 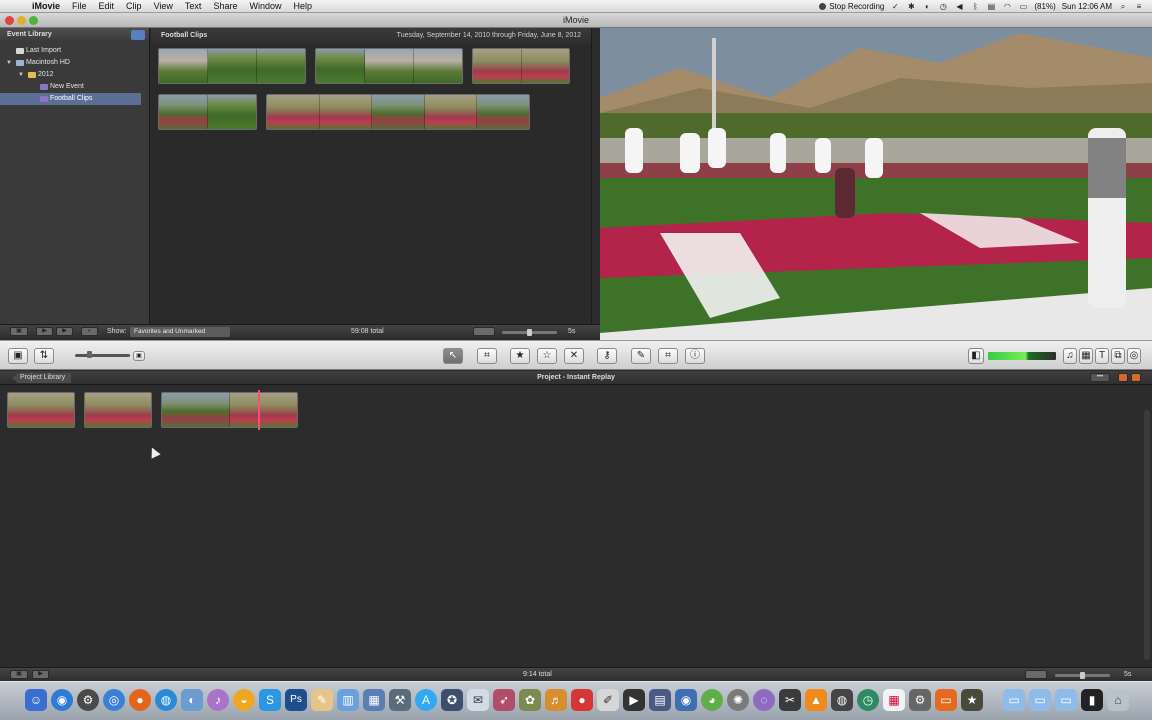 What do you see at coordinates (547, 356) in the screenshot?
I see `unmark-star-button: ☆` at bounding box center [547, 356].